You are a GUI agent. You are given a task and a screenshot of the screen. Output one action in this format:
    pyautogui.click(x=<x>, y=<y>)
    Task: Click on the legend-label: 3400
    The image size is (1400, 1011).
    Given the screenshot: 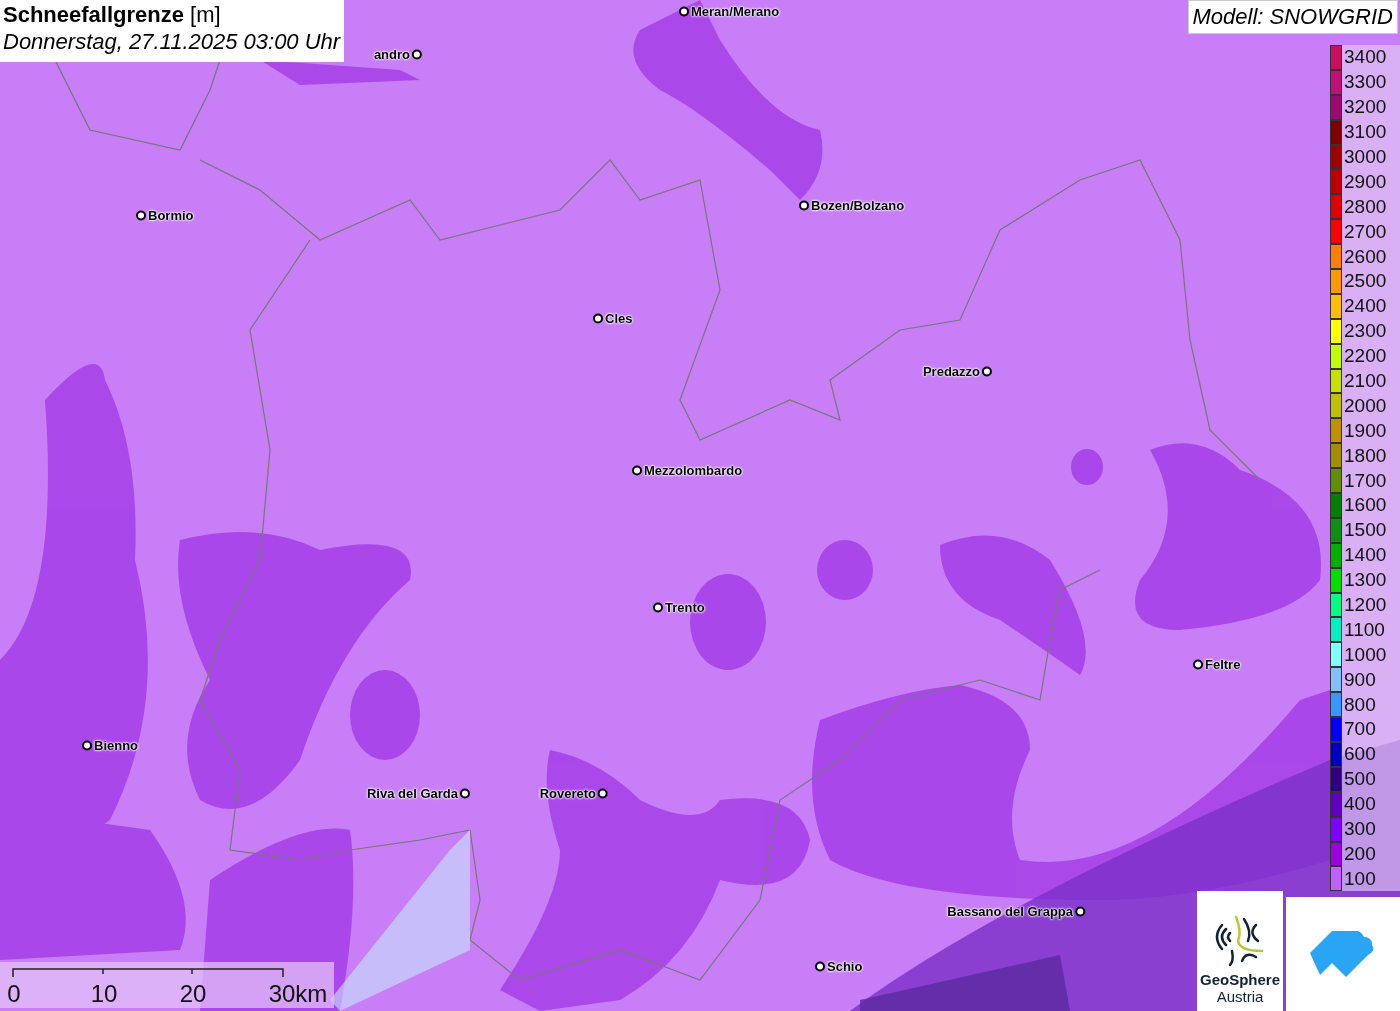 What is the action you would take?
    pyautogui.click(x=1365, y=57)
    